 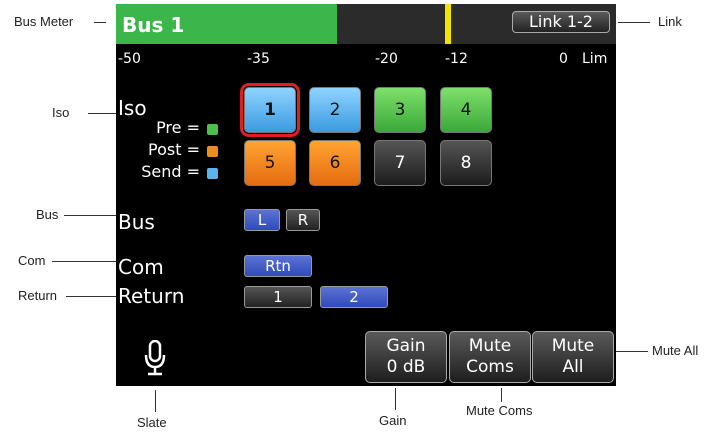 I want to click on callout-slate: Slate, so click(x=152, y=422).